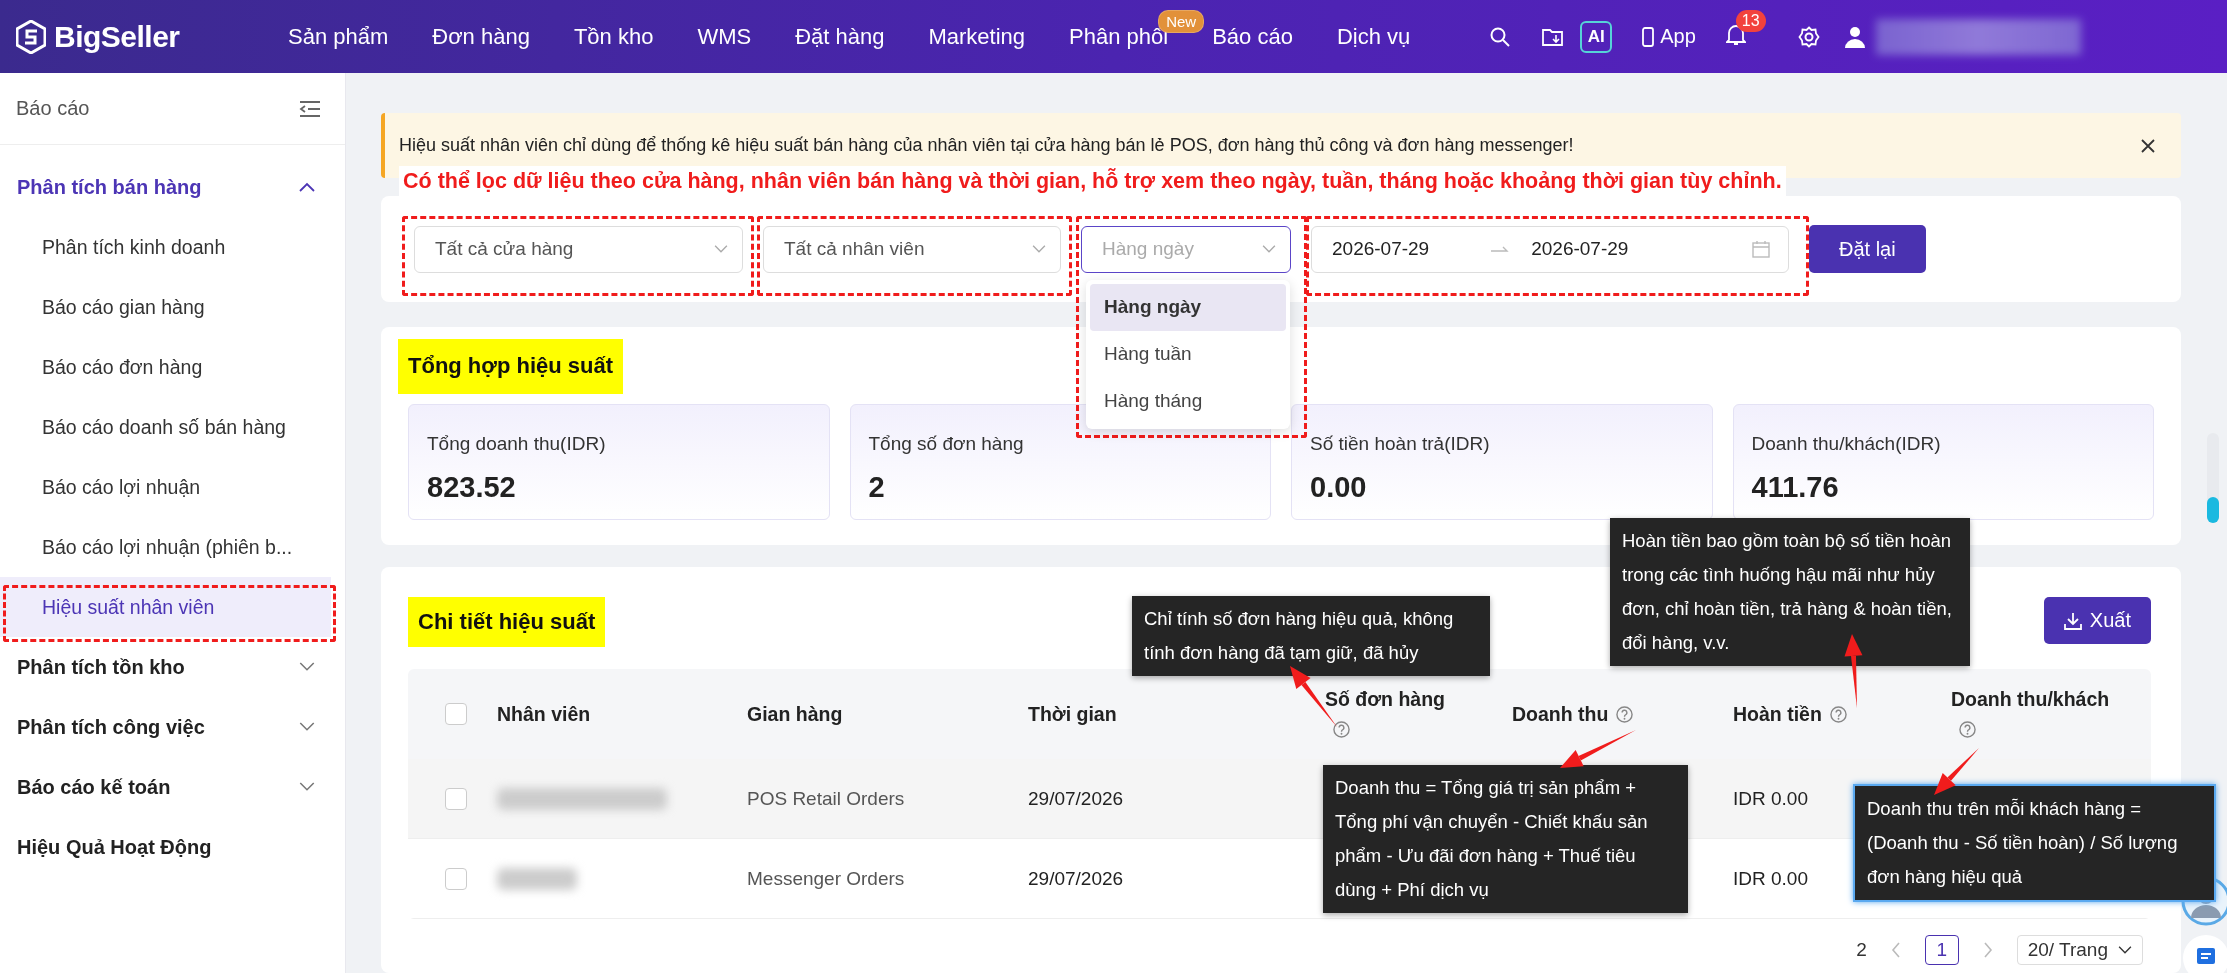 The height and width of the screenshot is (973, 2227). What do you see at coordinates (172, 667) in the screenshot?
I see `sidebar-group: Phân tích tồn kho` at bounding box center [172, 667].